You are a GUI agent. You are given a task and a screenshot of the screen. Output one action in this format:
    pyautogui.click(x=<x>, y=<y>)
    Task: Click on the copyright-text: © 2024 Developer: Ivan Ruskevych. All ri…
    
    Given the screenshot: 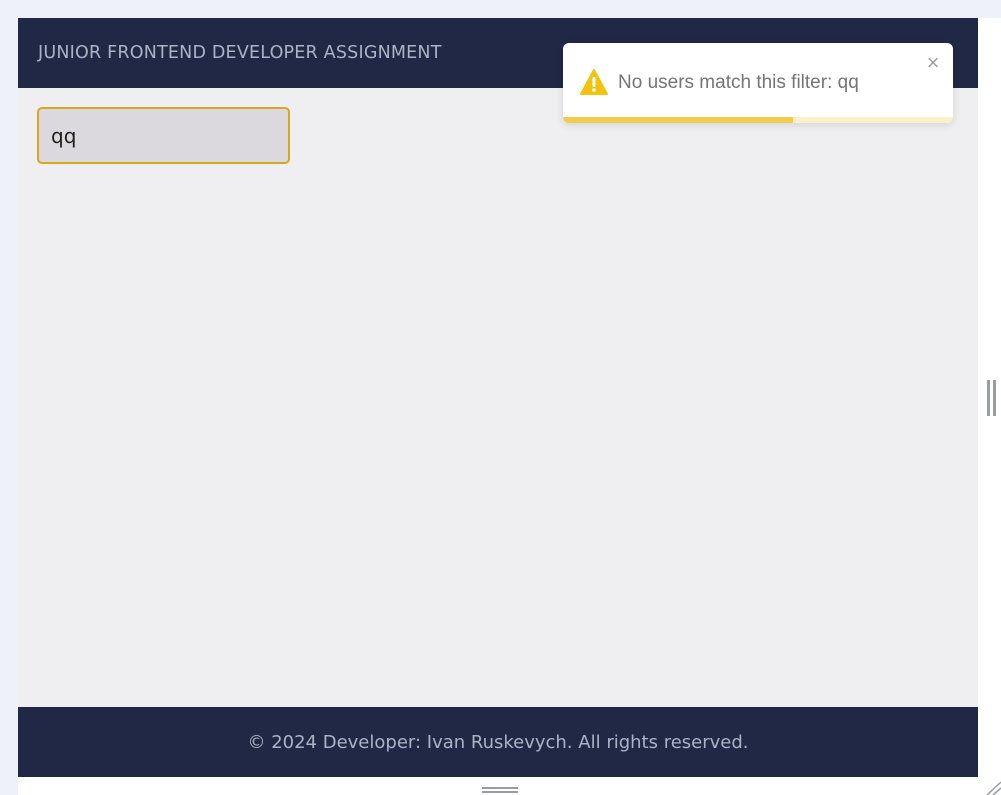 What is the action you would take?
    pyautogui.click(x=498, y=742)
    